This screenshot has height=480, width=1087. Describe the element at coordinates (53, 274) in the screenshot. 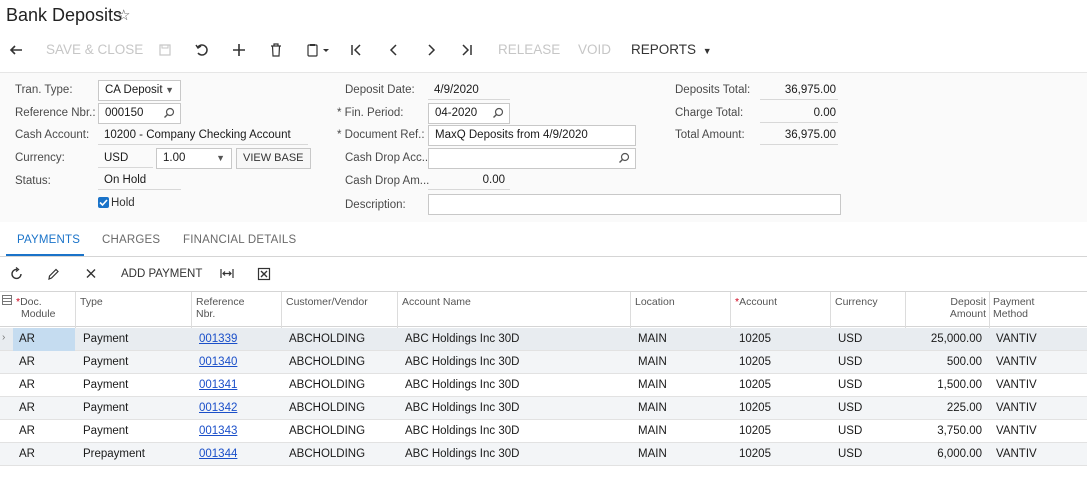

I see `edit-icon` at that location.